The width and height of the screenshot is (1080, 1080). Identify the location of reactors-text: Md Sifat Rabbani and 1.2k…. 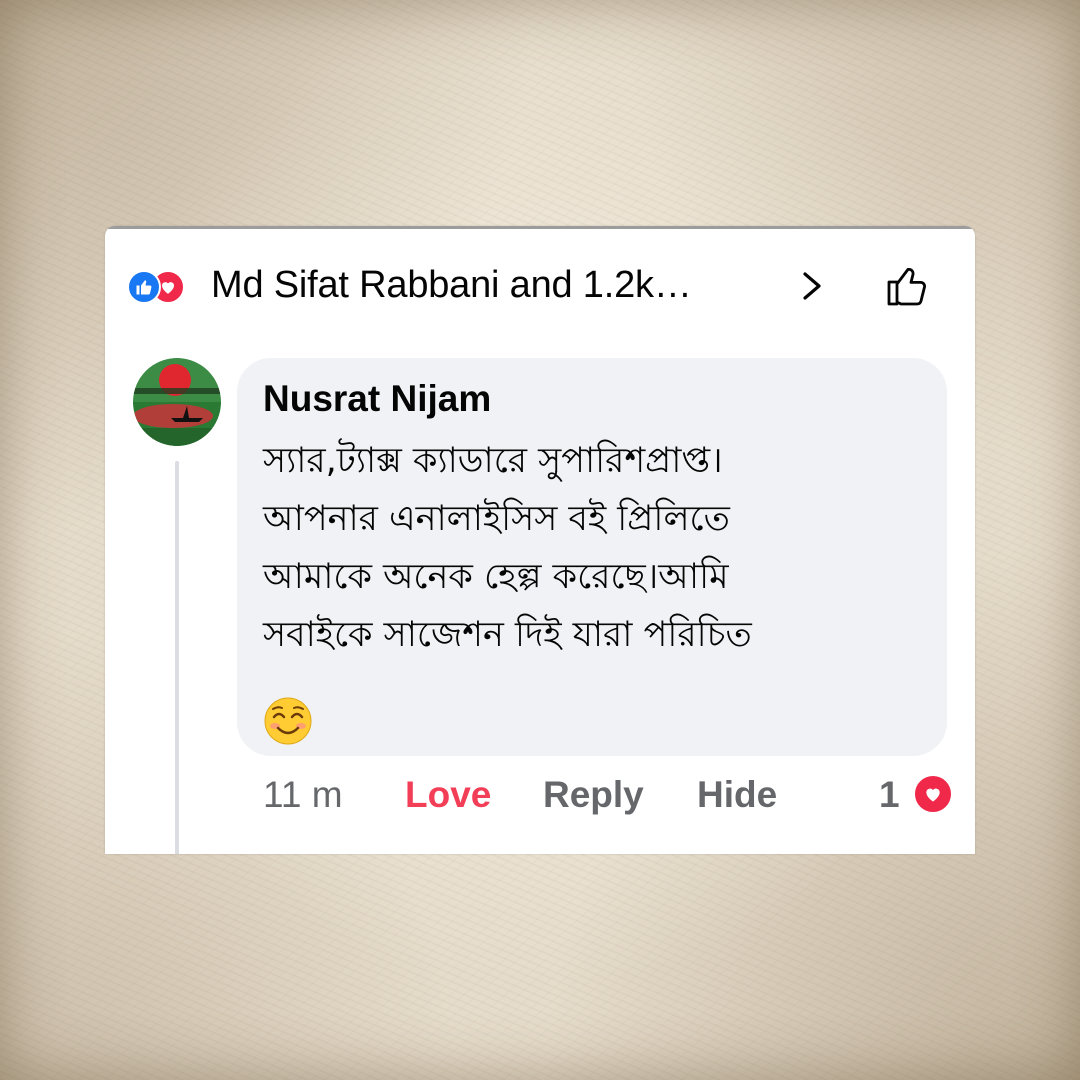
(451, 285).